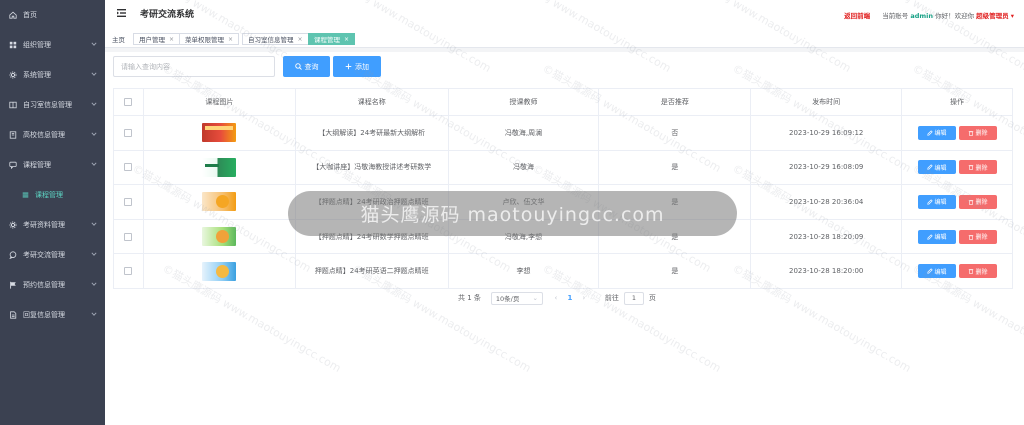  I want to click on tab-label: 自习室信息管理, so click(271, 40).